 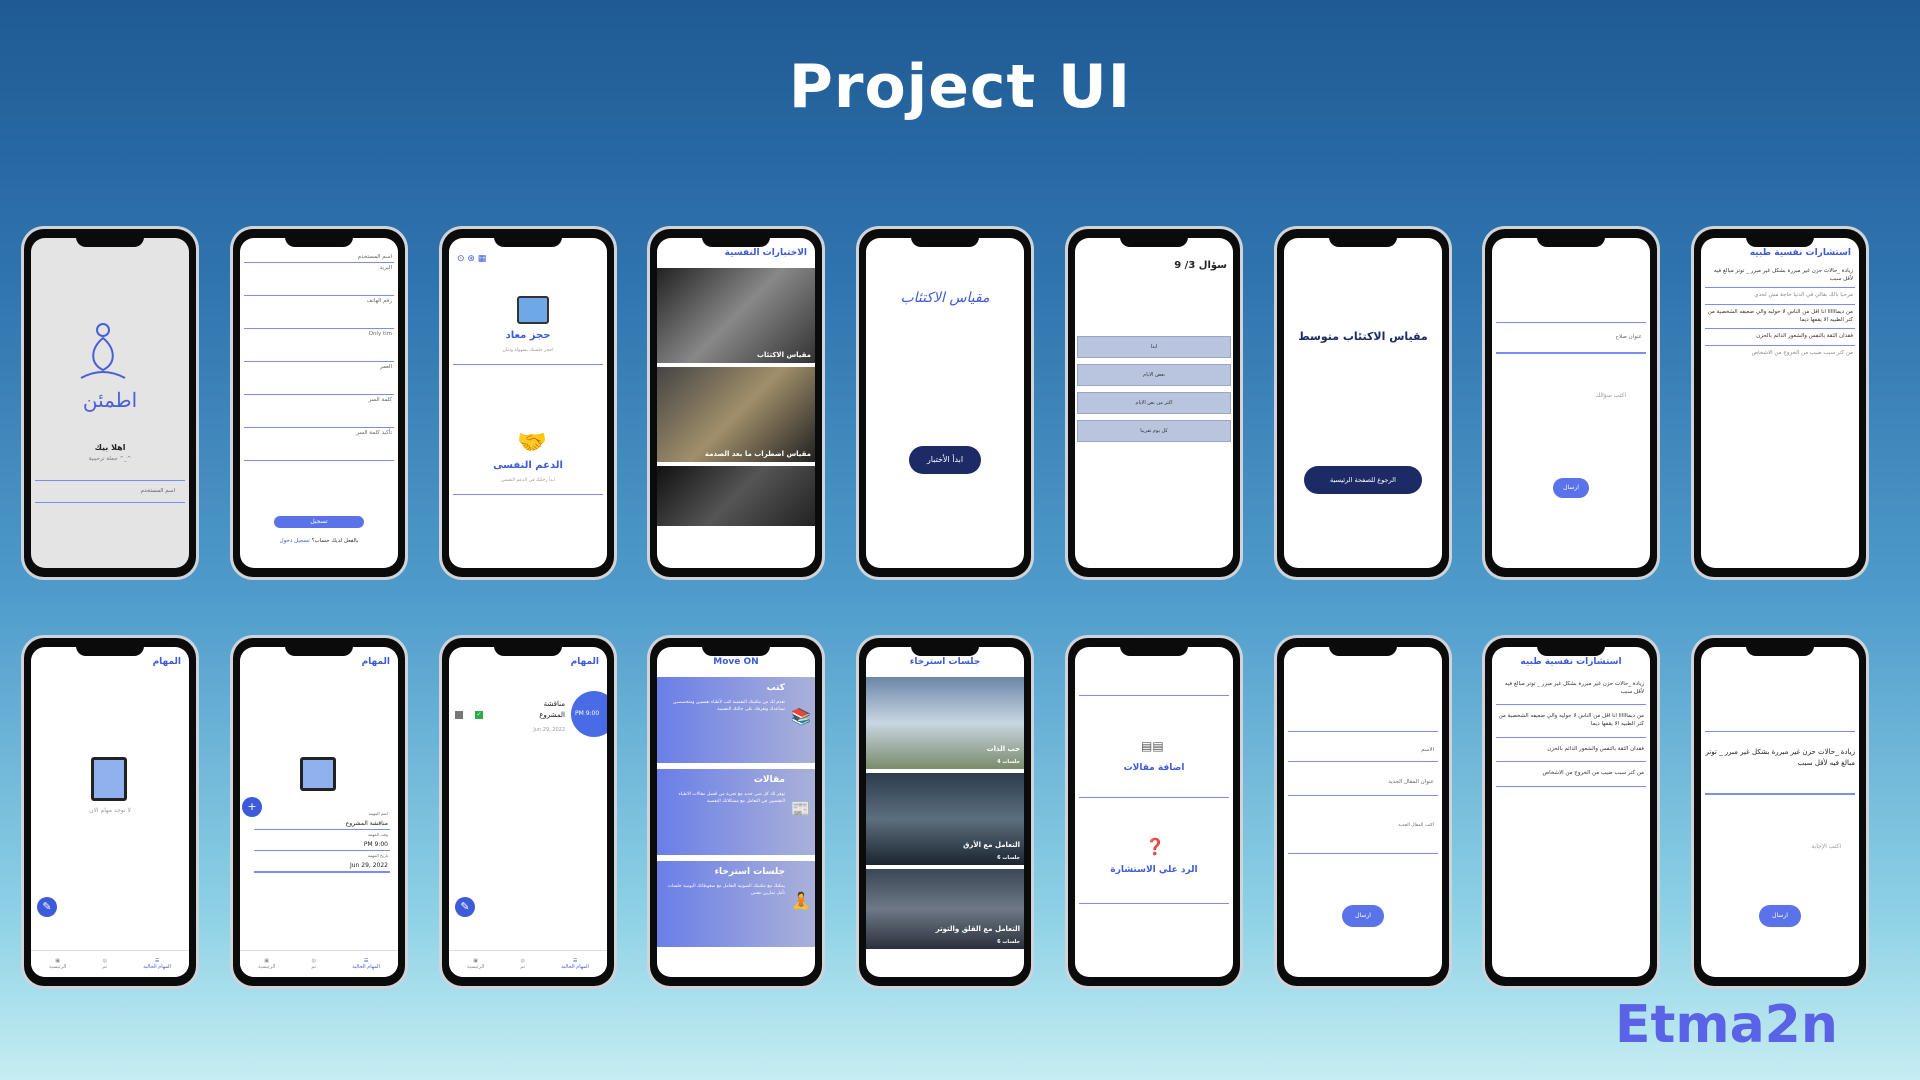 What do you see at coordinates (1780, 916) in the screenshot?
I see `reply-send-button: ارسال` at bounding box center [1780, 916].